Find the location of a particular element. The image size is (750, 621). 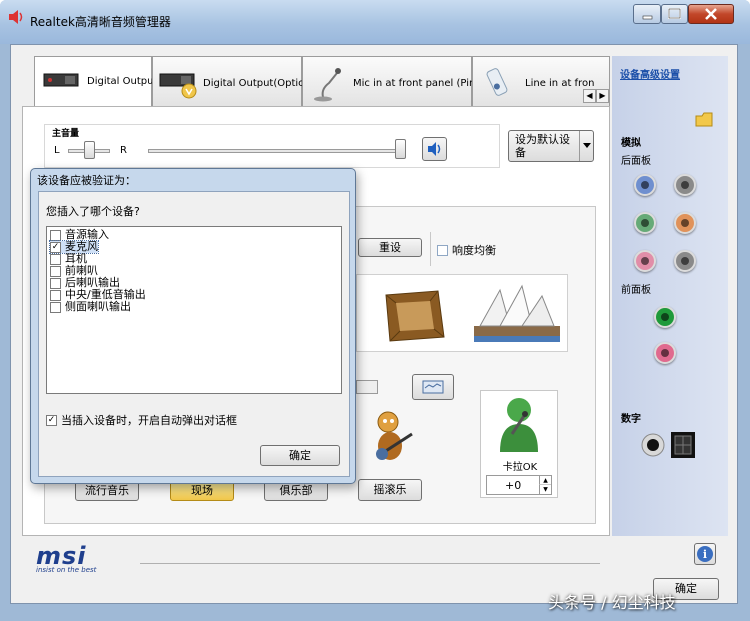

back-panel-pink-jack is located at coordinates (645, 261).